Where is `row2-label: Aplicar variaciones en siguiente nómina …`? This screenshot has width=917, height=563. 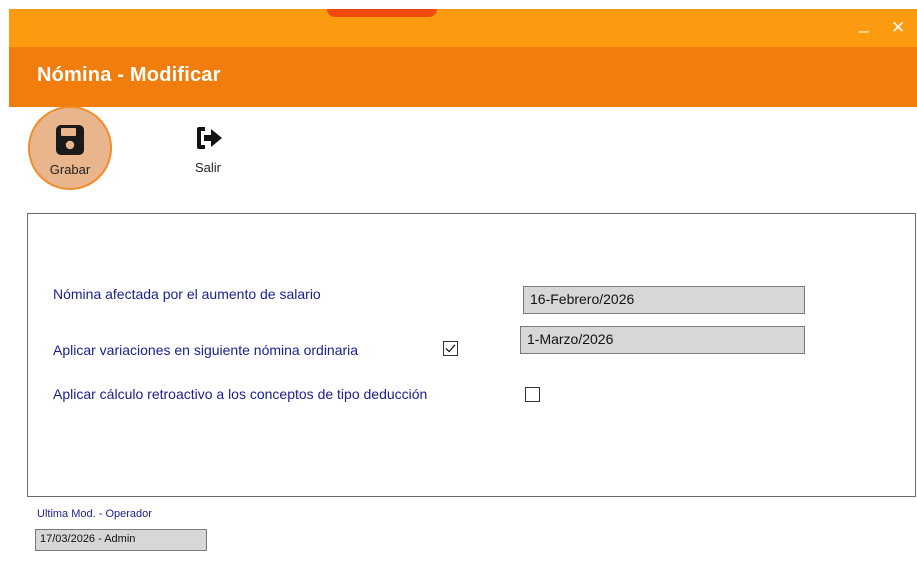
row2-label: Aplicar variaciones en siguiente nómina … is located at coordinates (206, 350).